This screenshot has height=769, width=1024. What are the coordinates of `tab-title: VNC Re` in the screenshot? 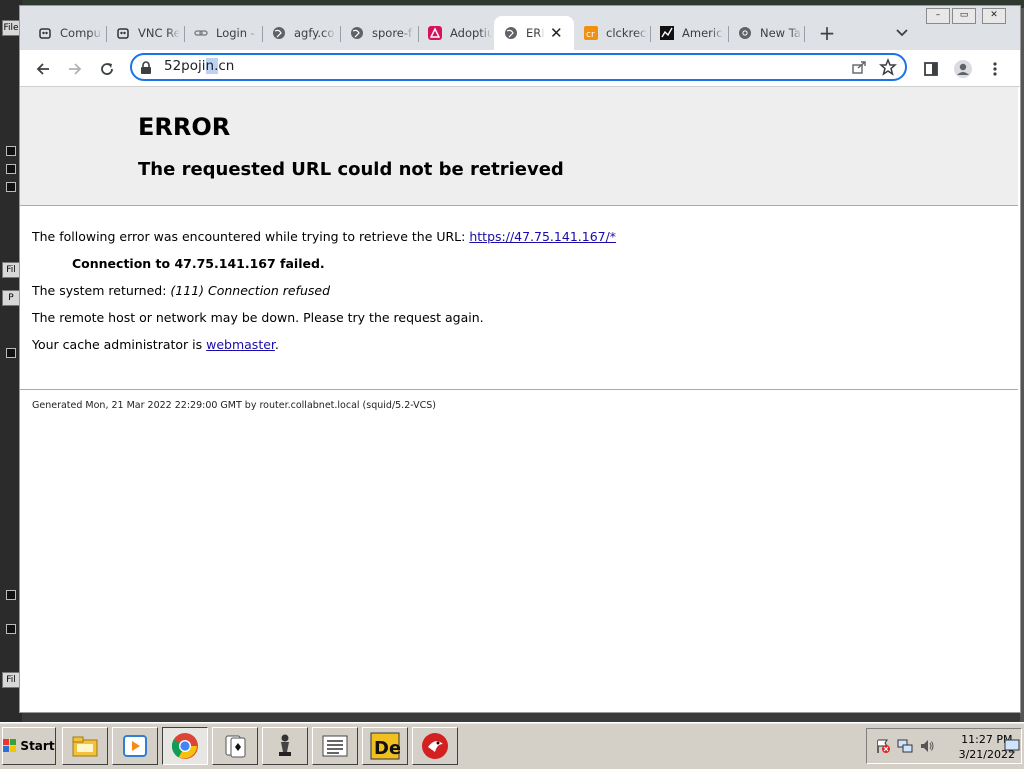 It's located at (159, 33).